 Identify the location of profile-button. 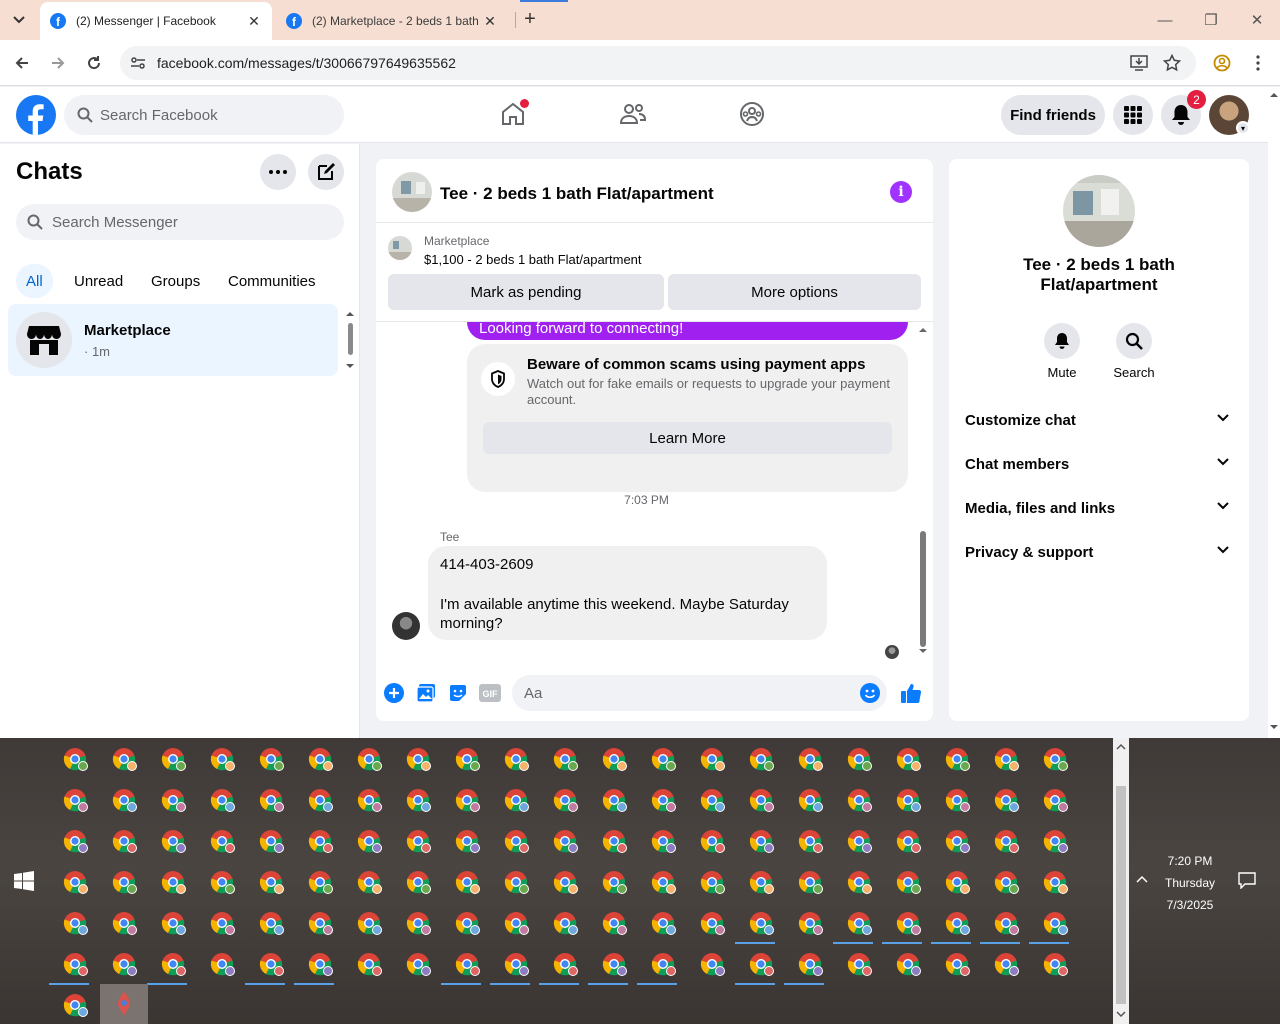
(1222, 63).